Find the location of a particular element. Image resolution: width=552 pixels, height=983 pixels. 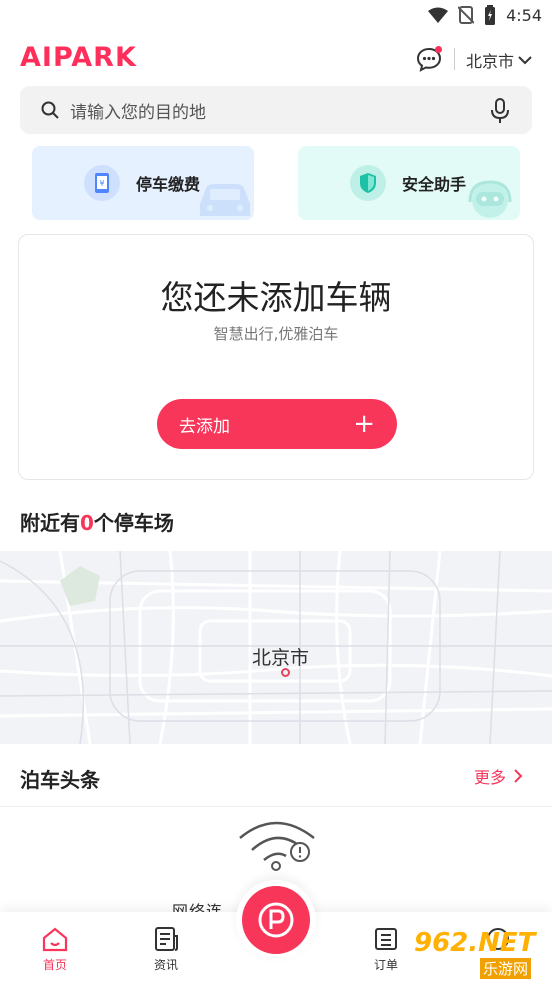

tab-home-label: 首页 is located at coordinates (54, 965).